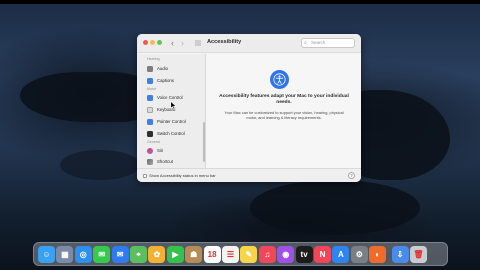  What do you see at coordinates (351, 175) in the screenshot?
I see `help-button: ?` at bounding box center [351, 175].